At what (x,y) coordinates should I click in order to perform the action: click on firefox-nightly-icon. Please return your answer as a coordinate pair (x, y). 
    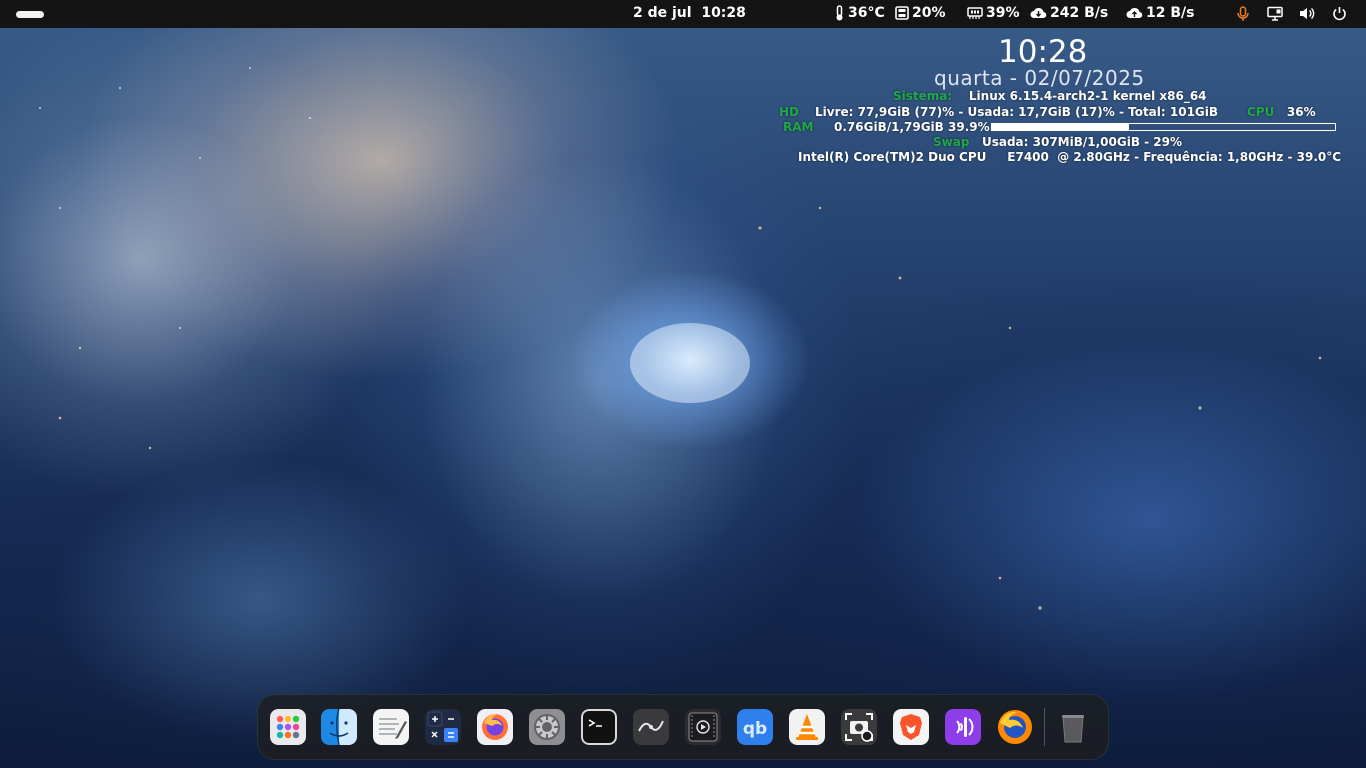
    Looking at the image, I should click on (1015, 727).